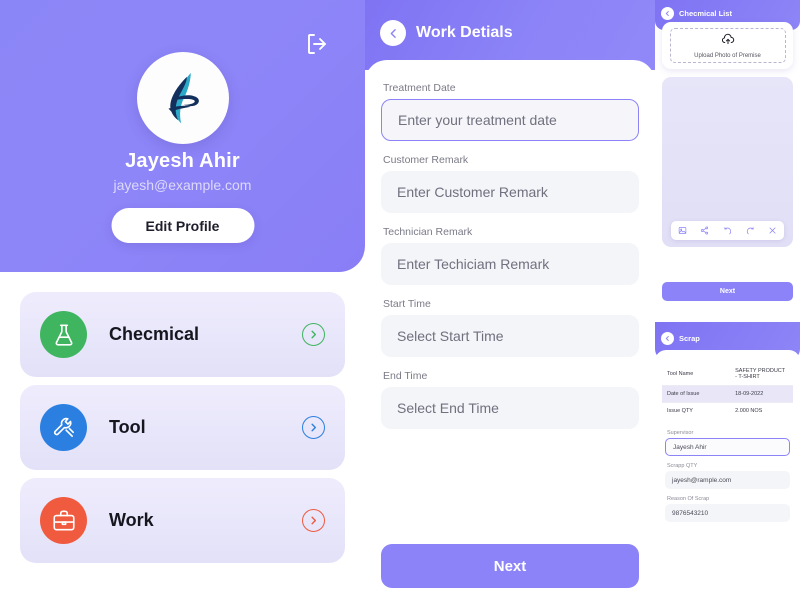 Image resolution: width=800 pixels, height=600 pixels. I want to click on image-icon, so click(682, 231).